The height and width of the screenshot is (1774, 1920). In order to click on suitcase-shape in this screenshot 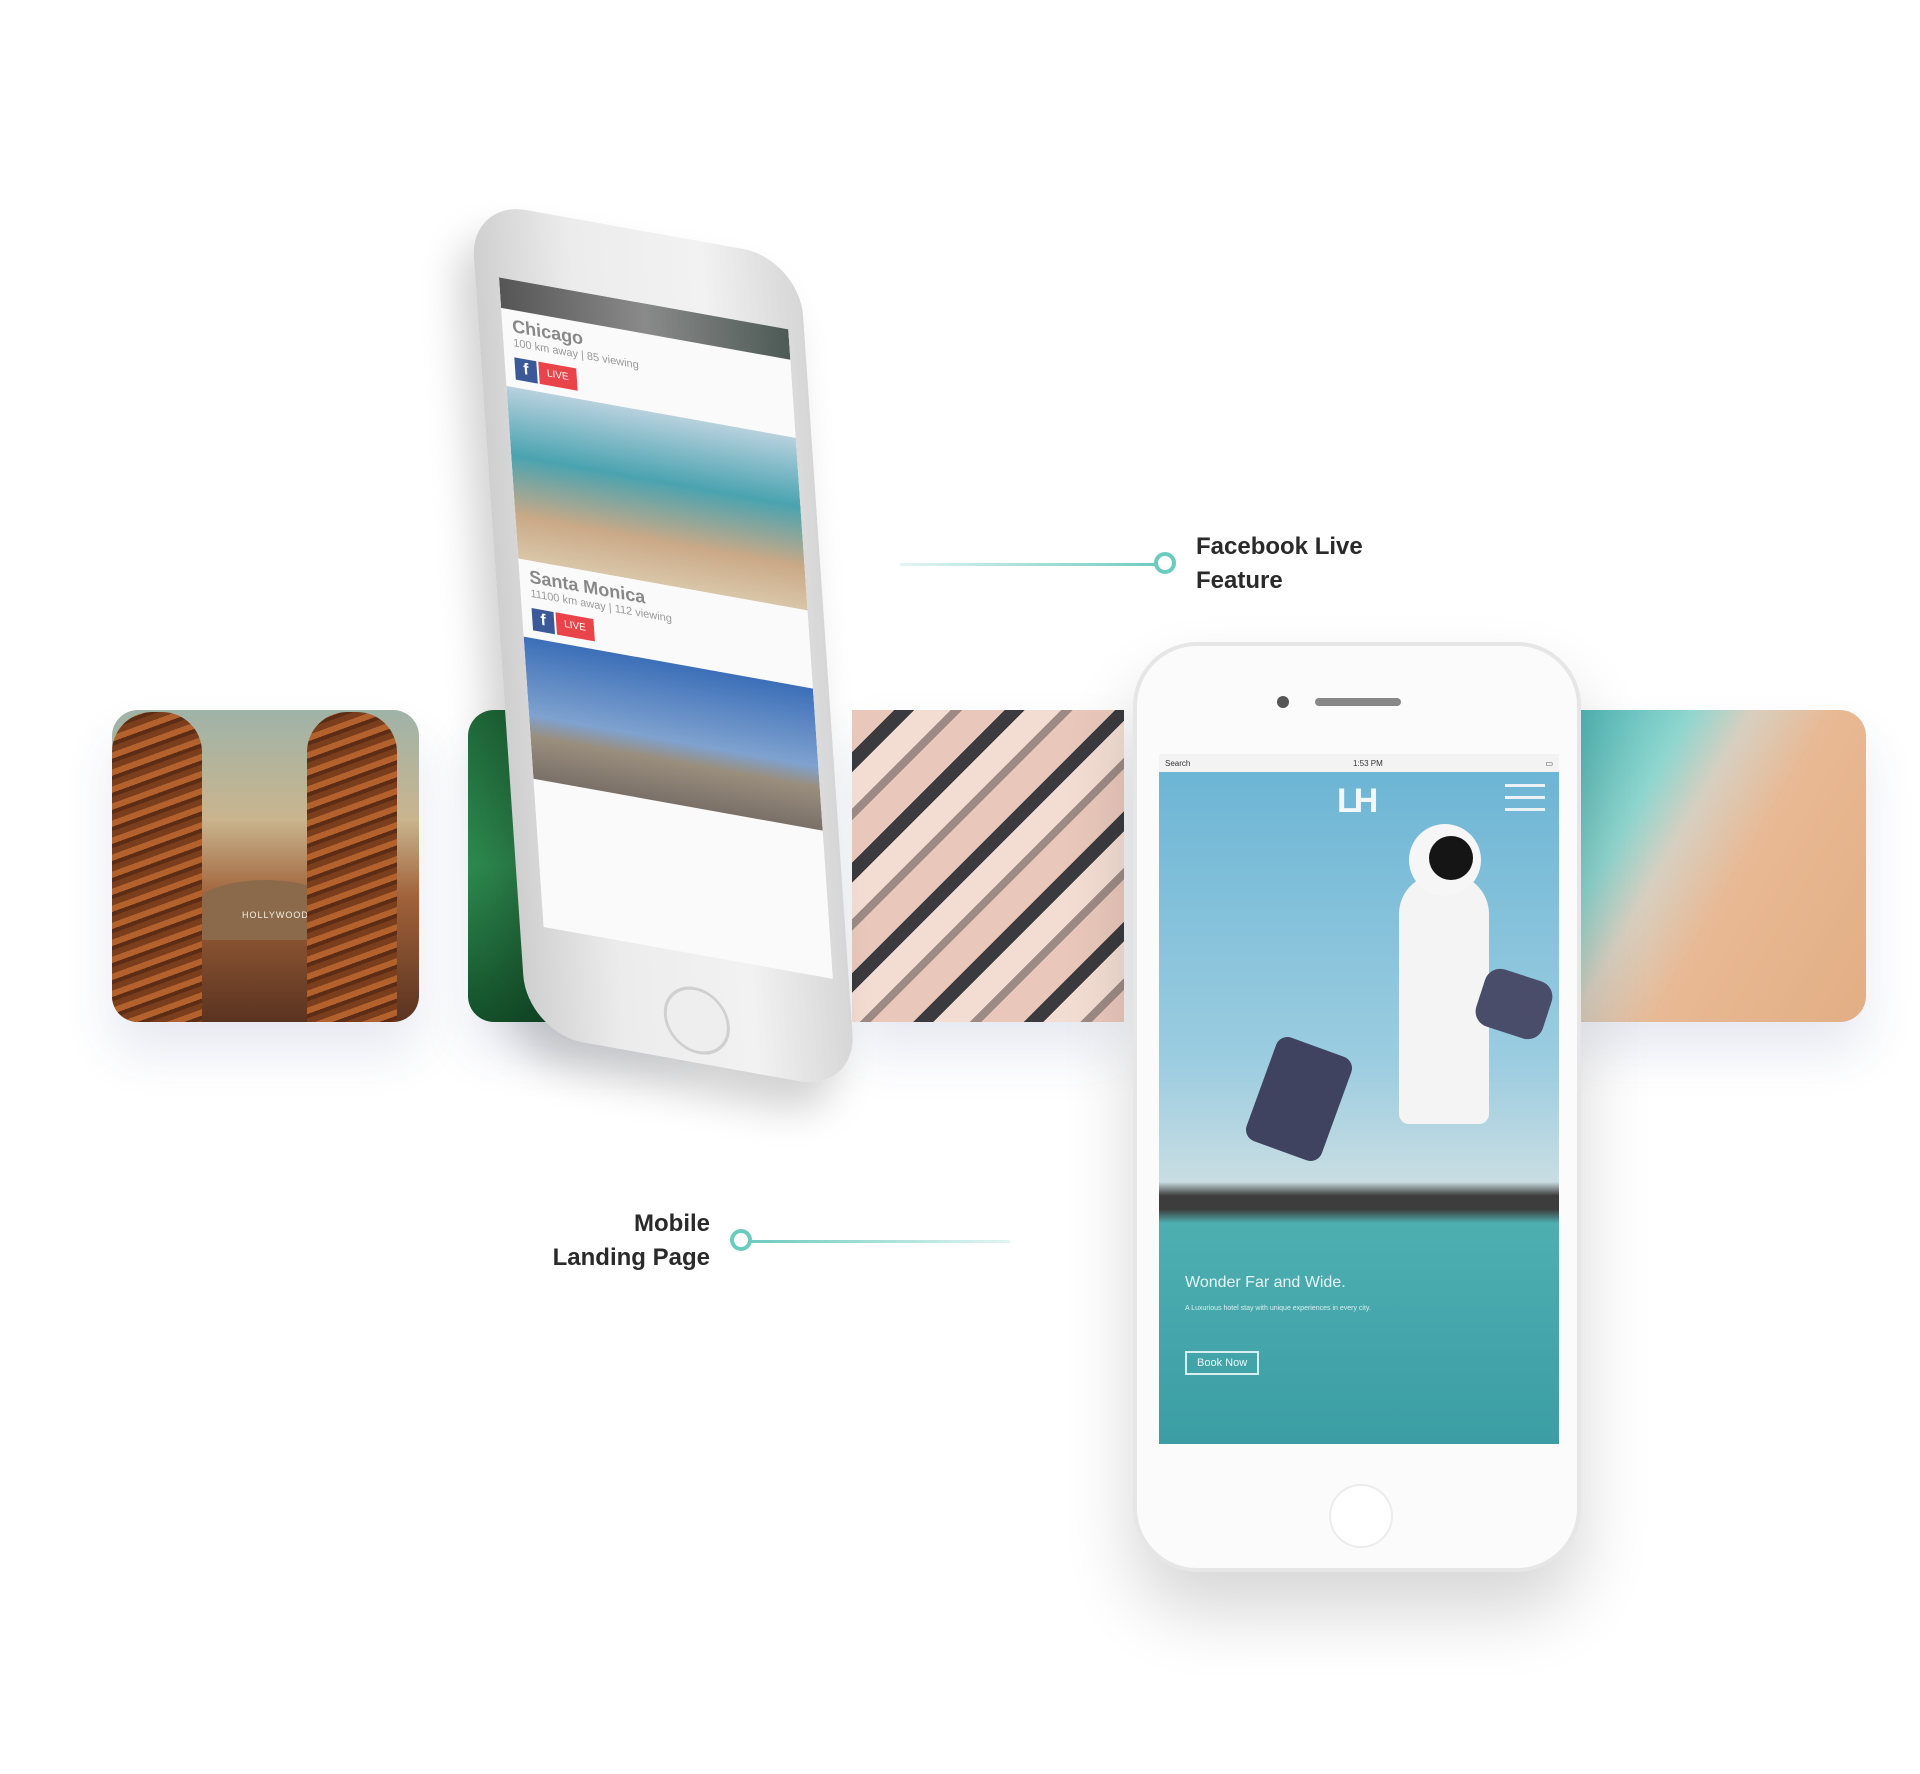, I will do `click(1299, 1099)`.